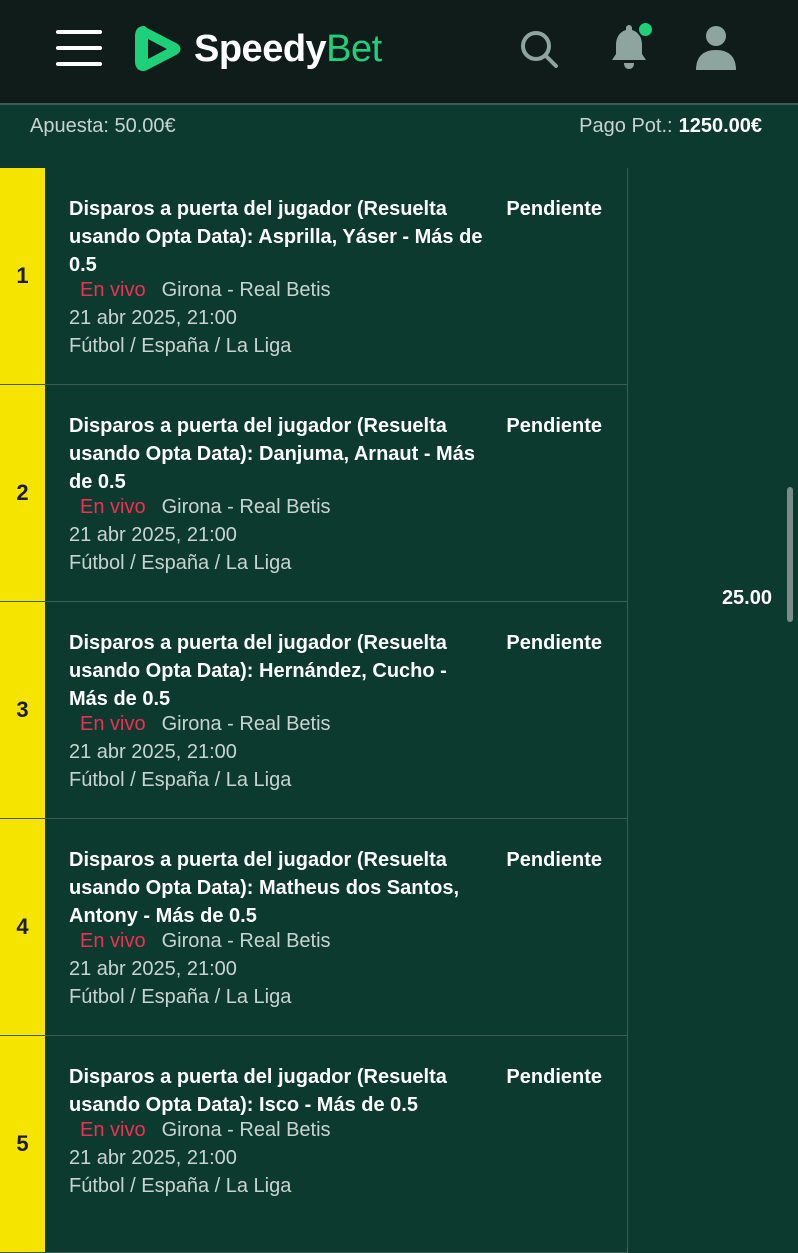 This screenshot has width=798, height=1253. I want to click on selection-number: 5, so click(22, 1144).